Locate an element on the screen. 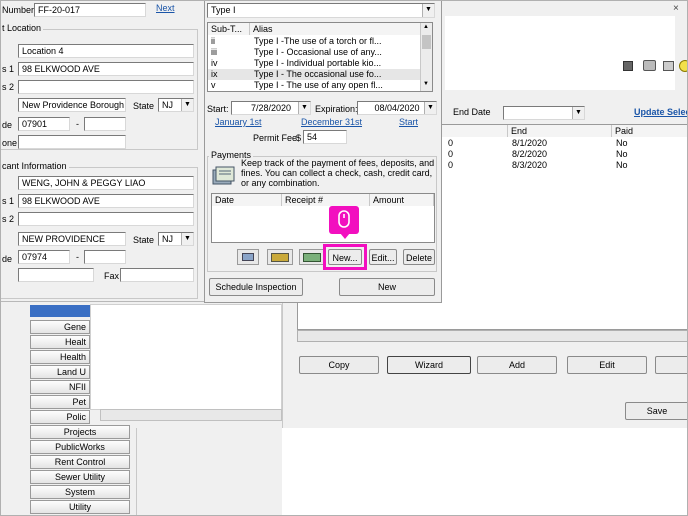 Image resolution: width=688 pixels, height=516 pixels. nav-item: Health is located at coordinates (60, 357).